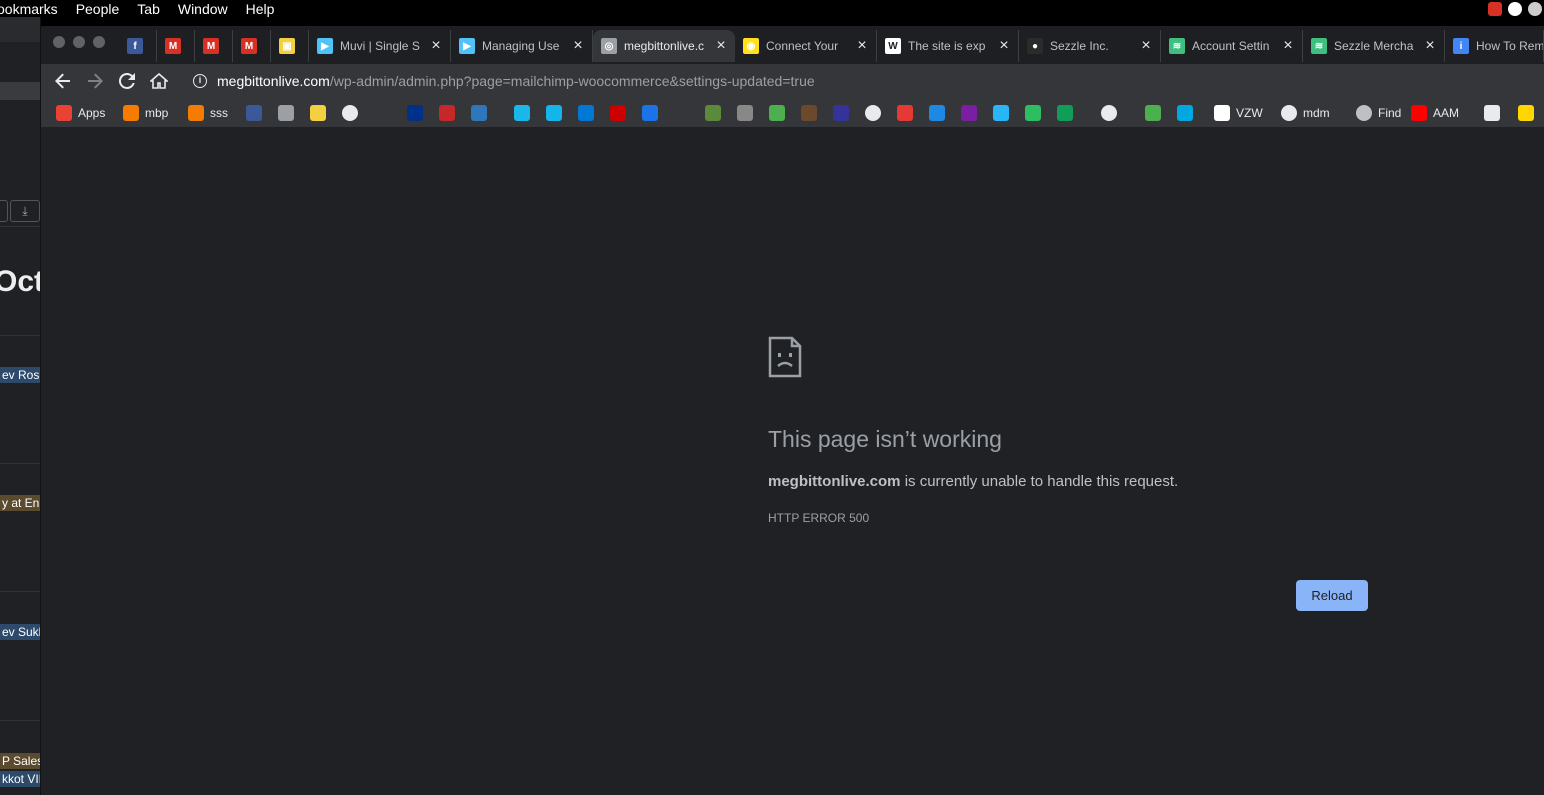  Describe the element at coordinates (1035, 46) in the screenshot. I see `github-icon: ●` at that location.